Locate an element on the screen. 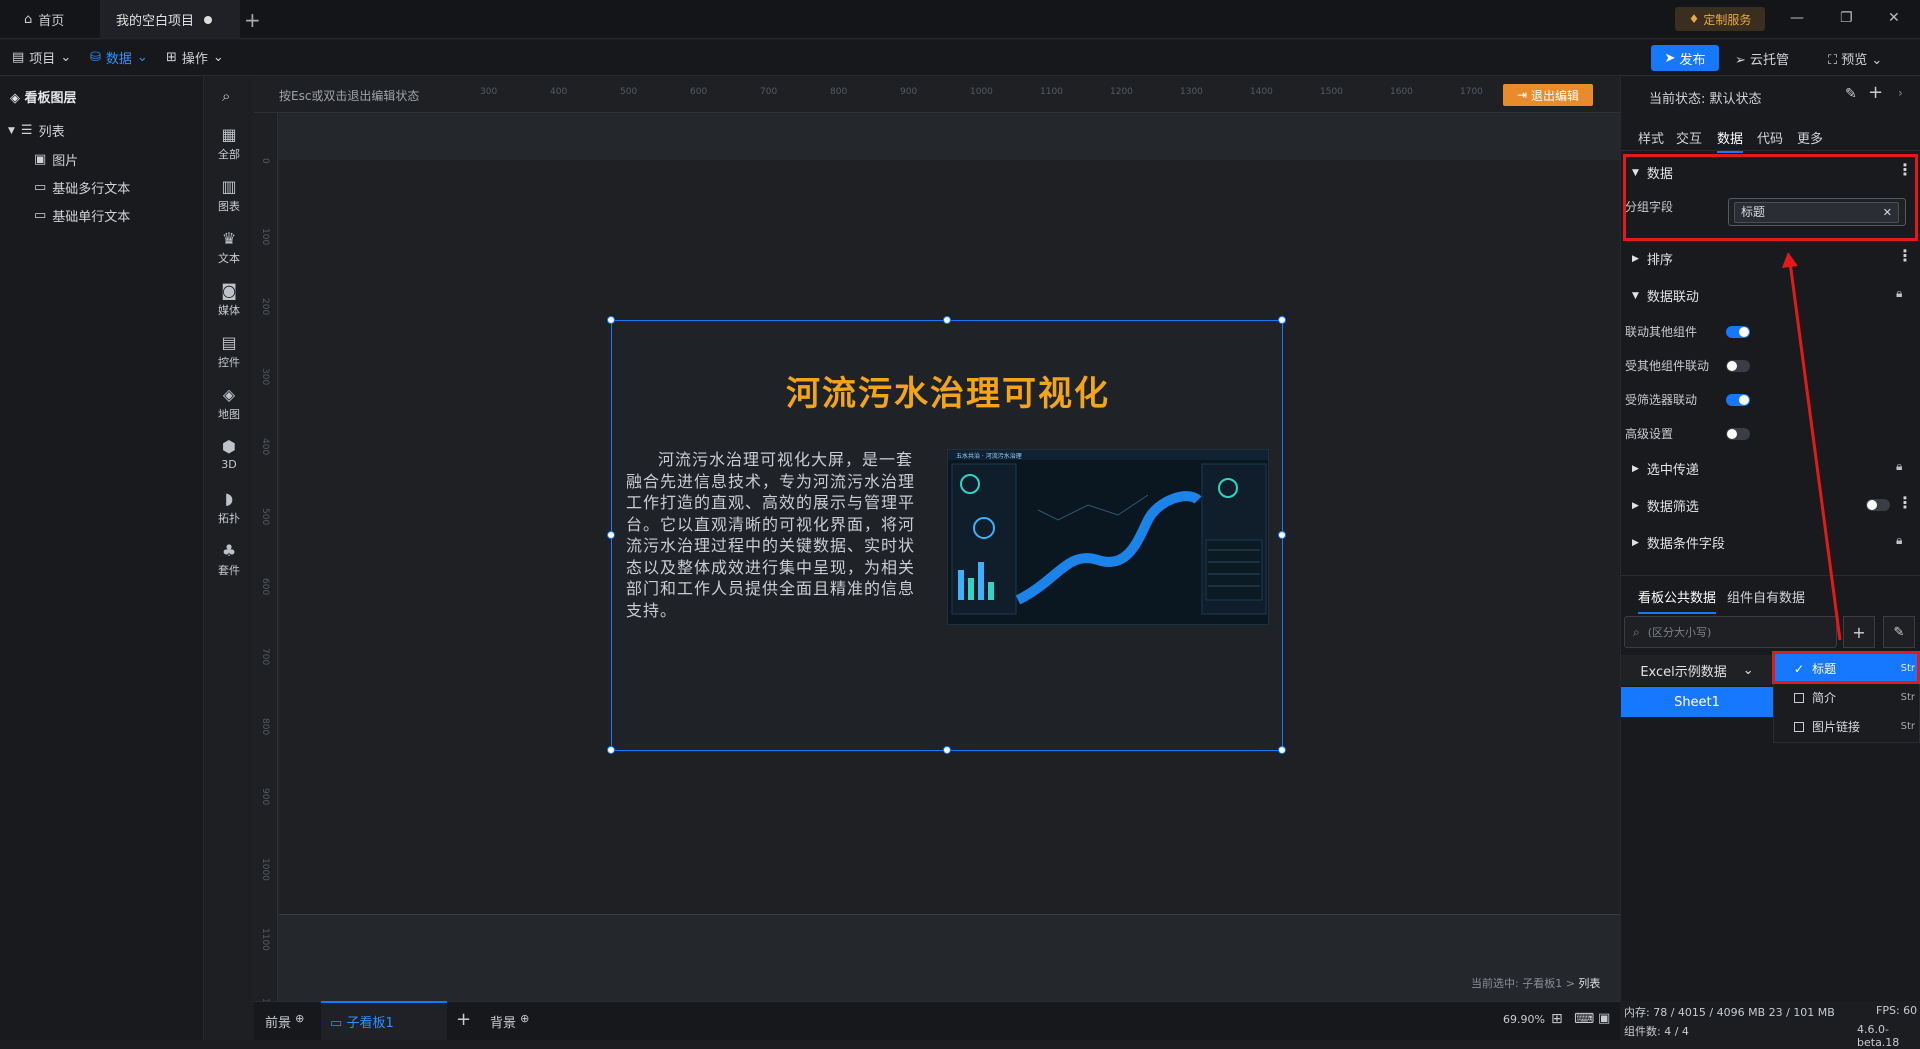  dataset-select: Excel示例数据 ⌄ is located at coordinates (1697, 670).